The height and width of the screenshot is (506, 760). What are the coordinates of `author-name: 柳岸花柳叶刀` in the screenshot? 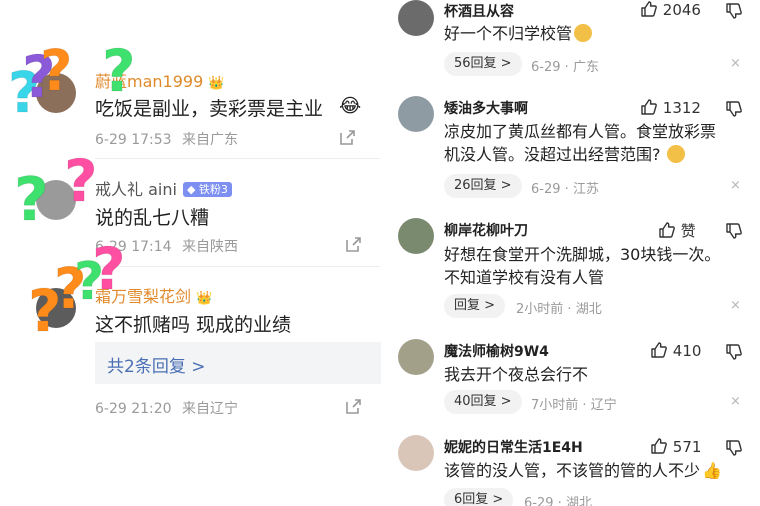 It's located at (486, 230).